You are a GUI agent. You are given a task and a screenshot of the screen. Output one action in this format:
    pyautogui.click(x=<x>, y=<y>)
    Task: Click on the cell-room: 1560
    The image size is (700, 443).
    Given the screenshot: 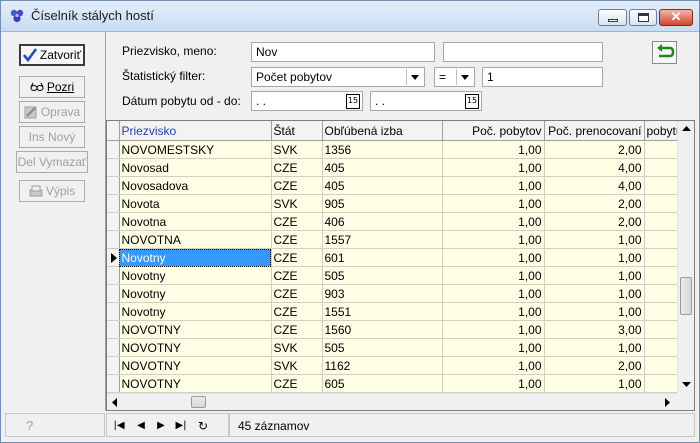 What is the action you would take?
    pyautogui.click(x=382, y=329)
    